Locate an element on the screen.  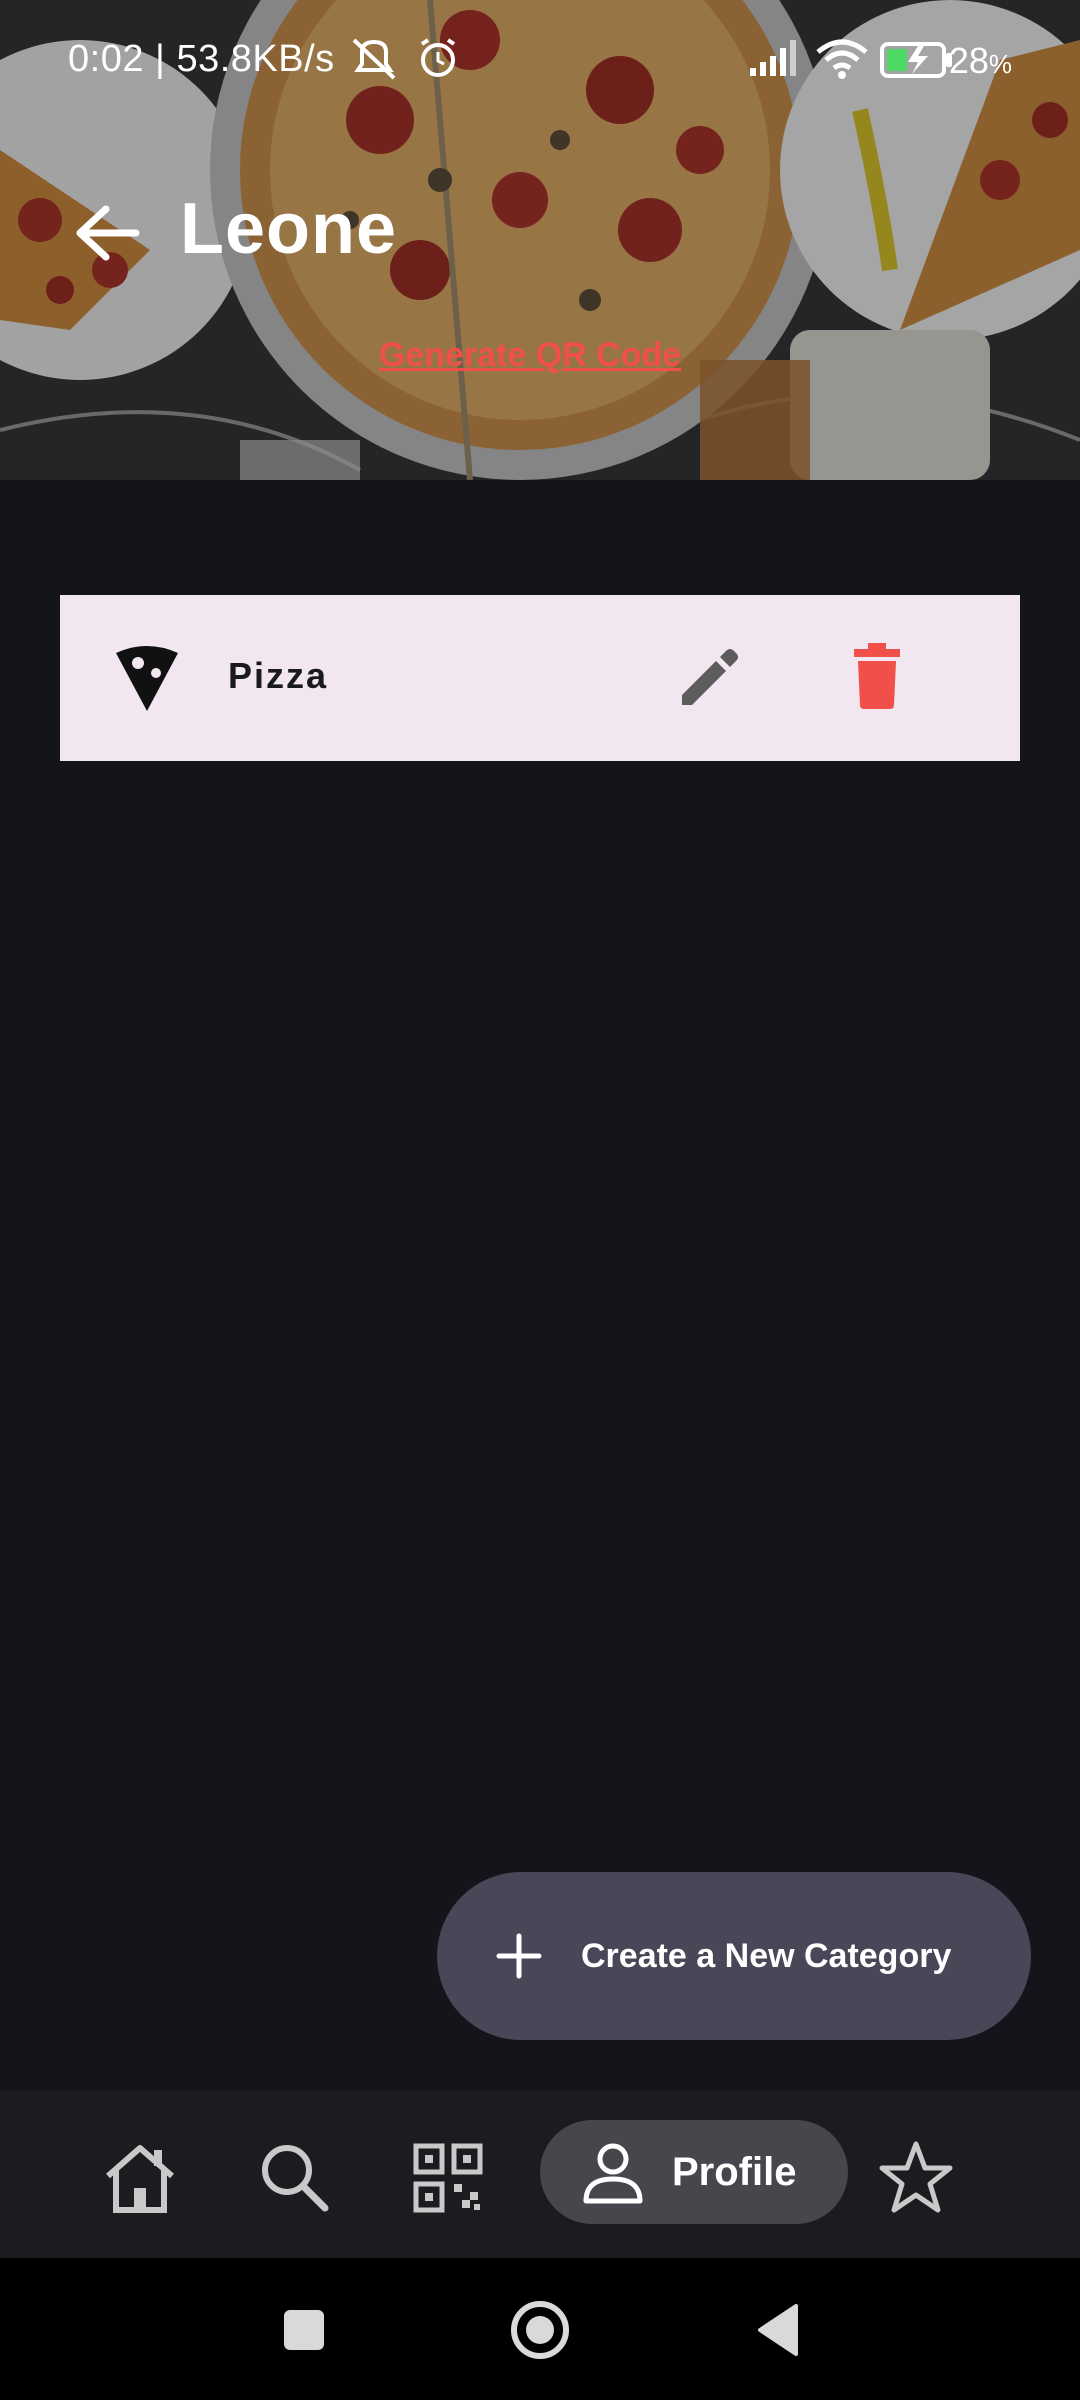
category-name: Pizza is located at coordinates (278, 675).